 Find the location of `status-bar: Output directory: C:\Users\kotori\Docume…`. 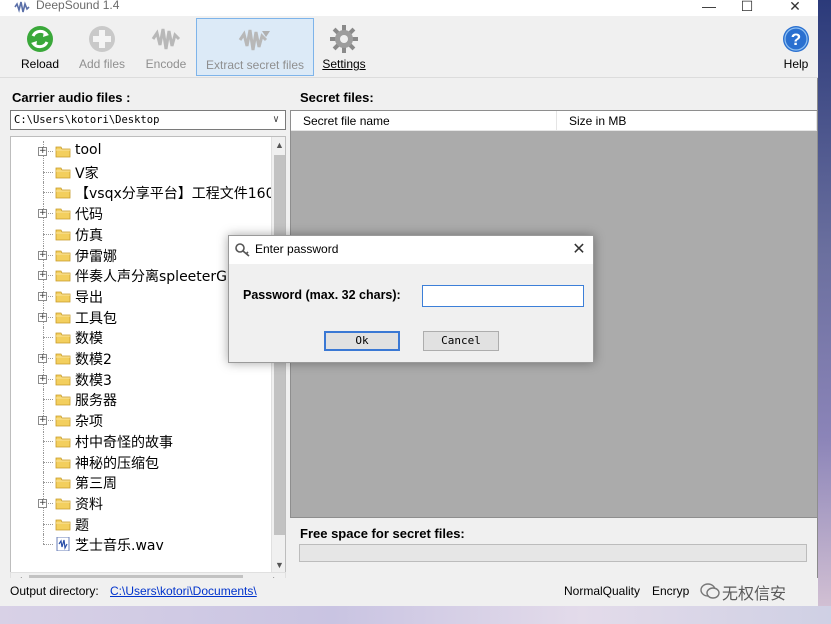

status-bar: Output directory: C:\Users\kotori\Docume… is located at coordinates (409, 592).